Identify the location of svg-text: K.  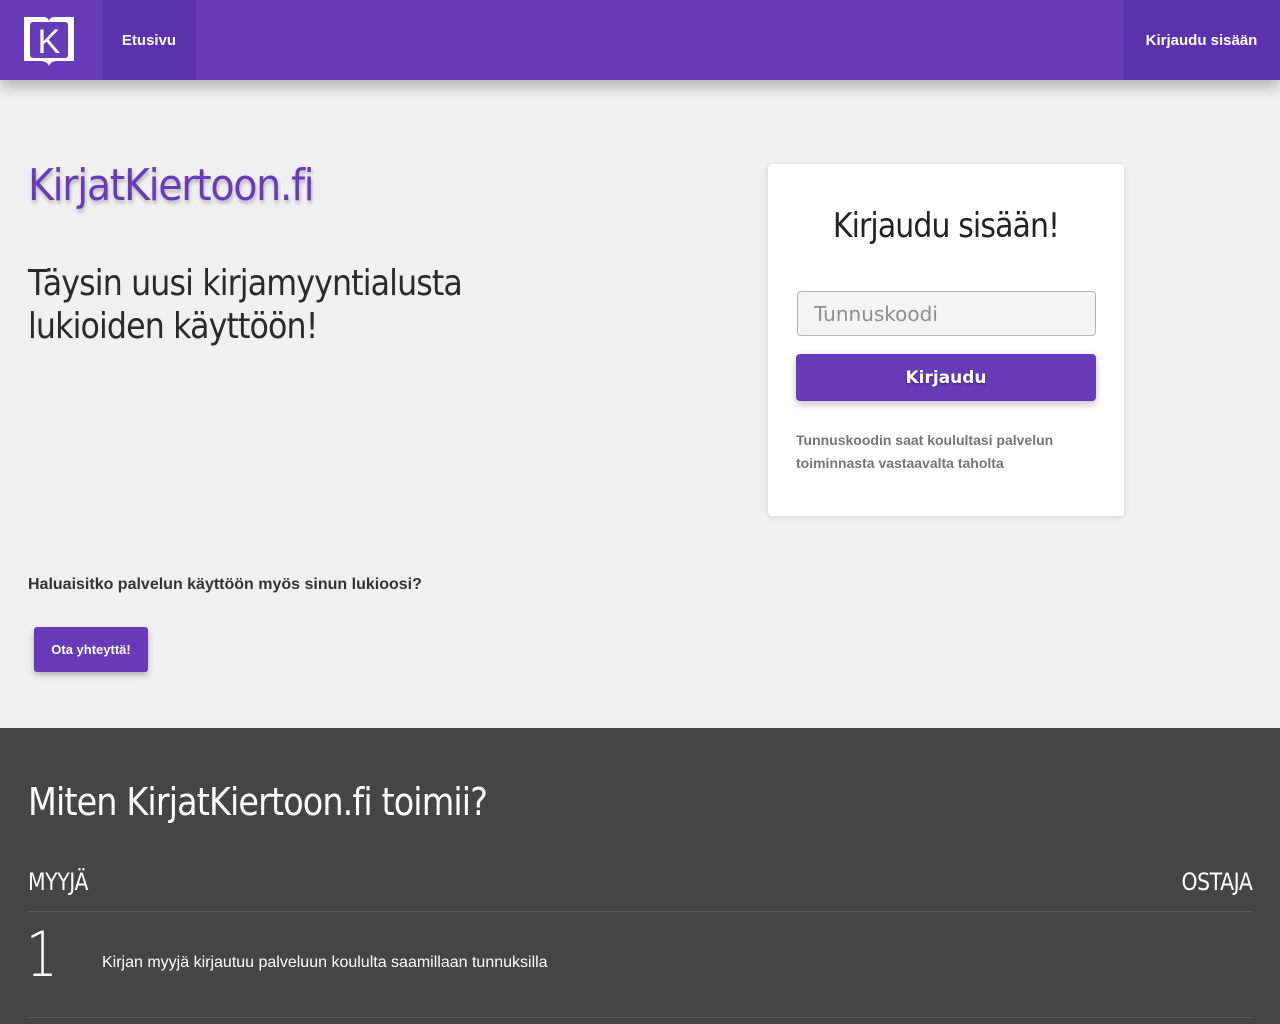
(49, 42).